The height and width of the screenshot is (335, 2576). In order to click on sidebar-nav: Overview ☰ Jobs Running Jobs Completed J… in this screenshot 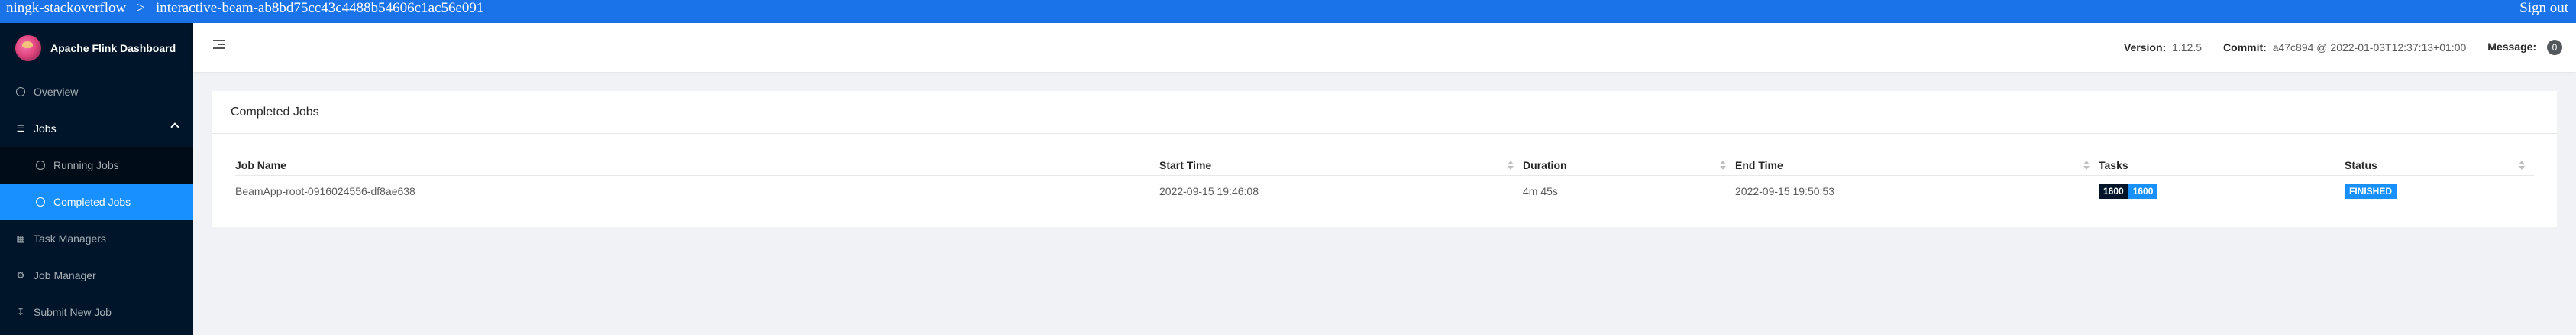, I will do `click(96, 201)`.